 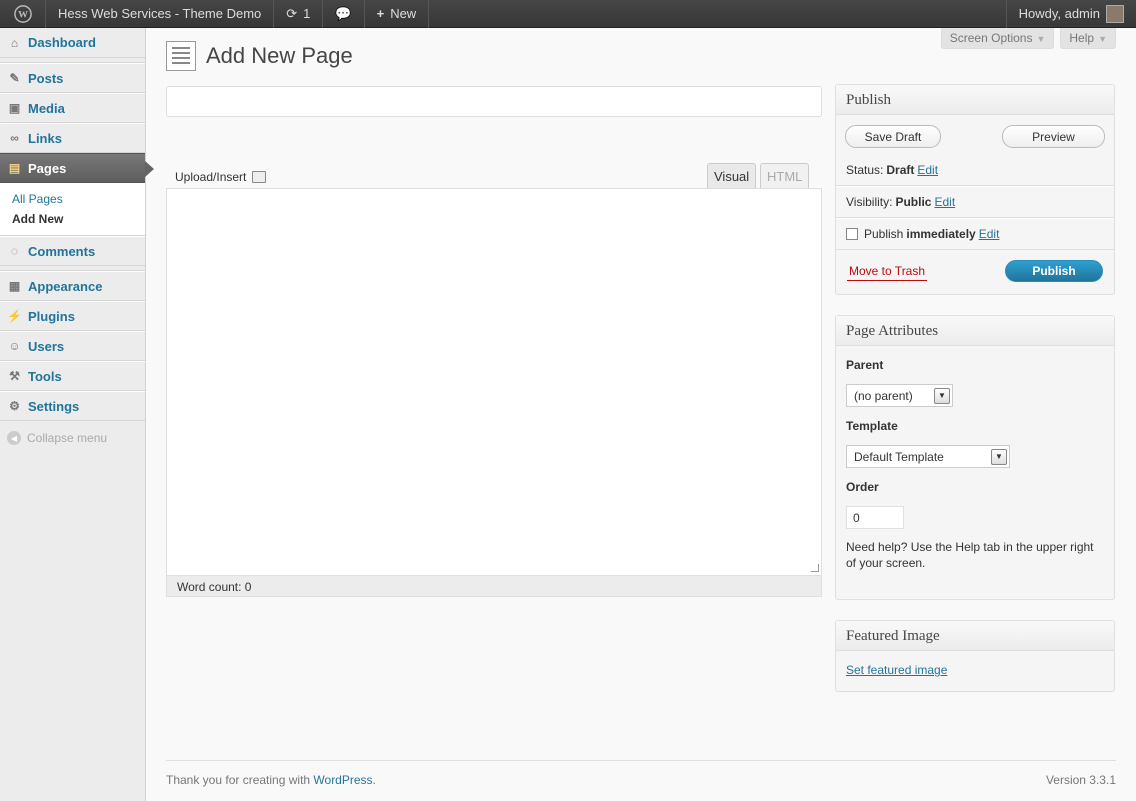 I want to click on version-label: Version 3.3.1, so click(x=1080, y=780).